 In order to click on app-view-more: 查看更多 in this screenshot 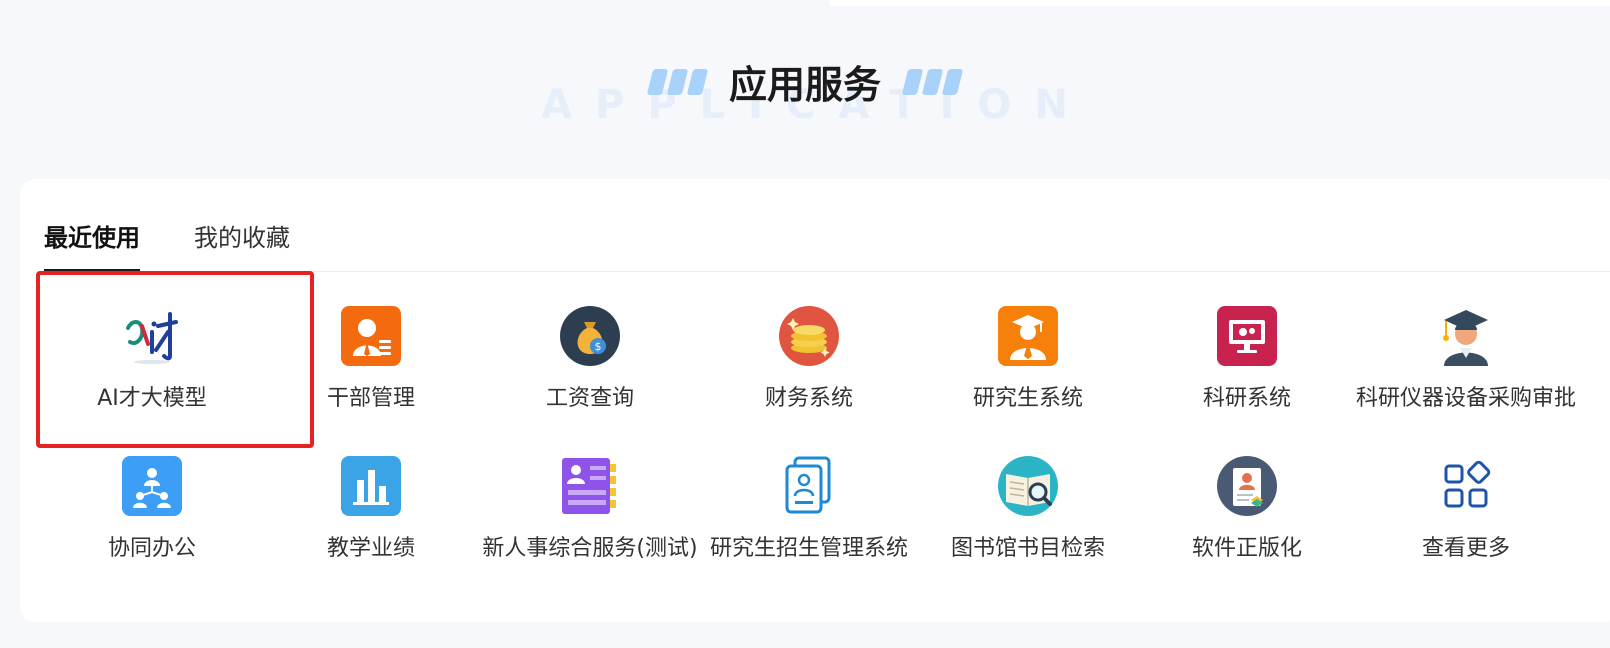, I will do `click(1466, 487)`.